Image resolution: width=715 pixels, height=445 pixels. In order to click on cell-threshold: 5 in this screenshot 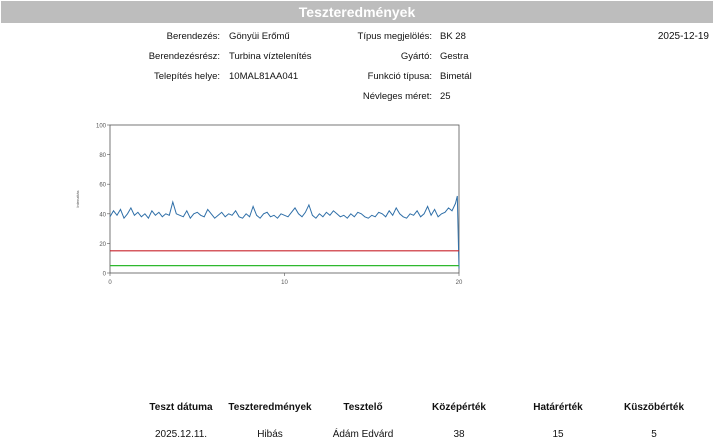, I will do `click(654, 434)`.